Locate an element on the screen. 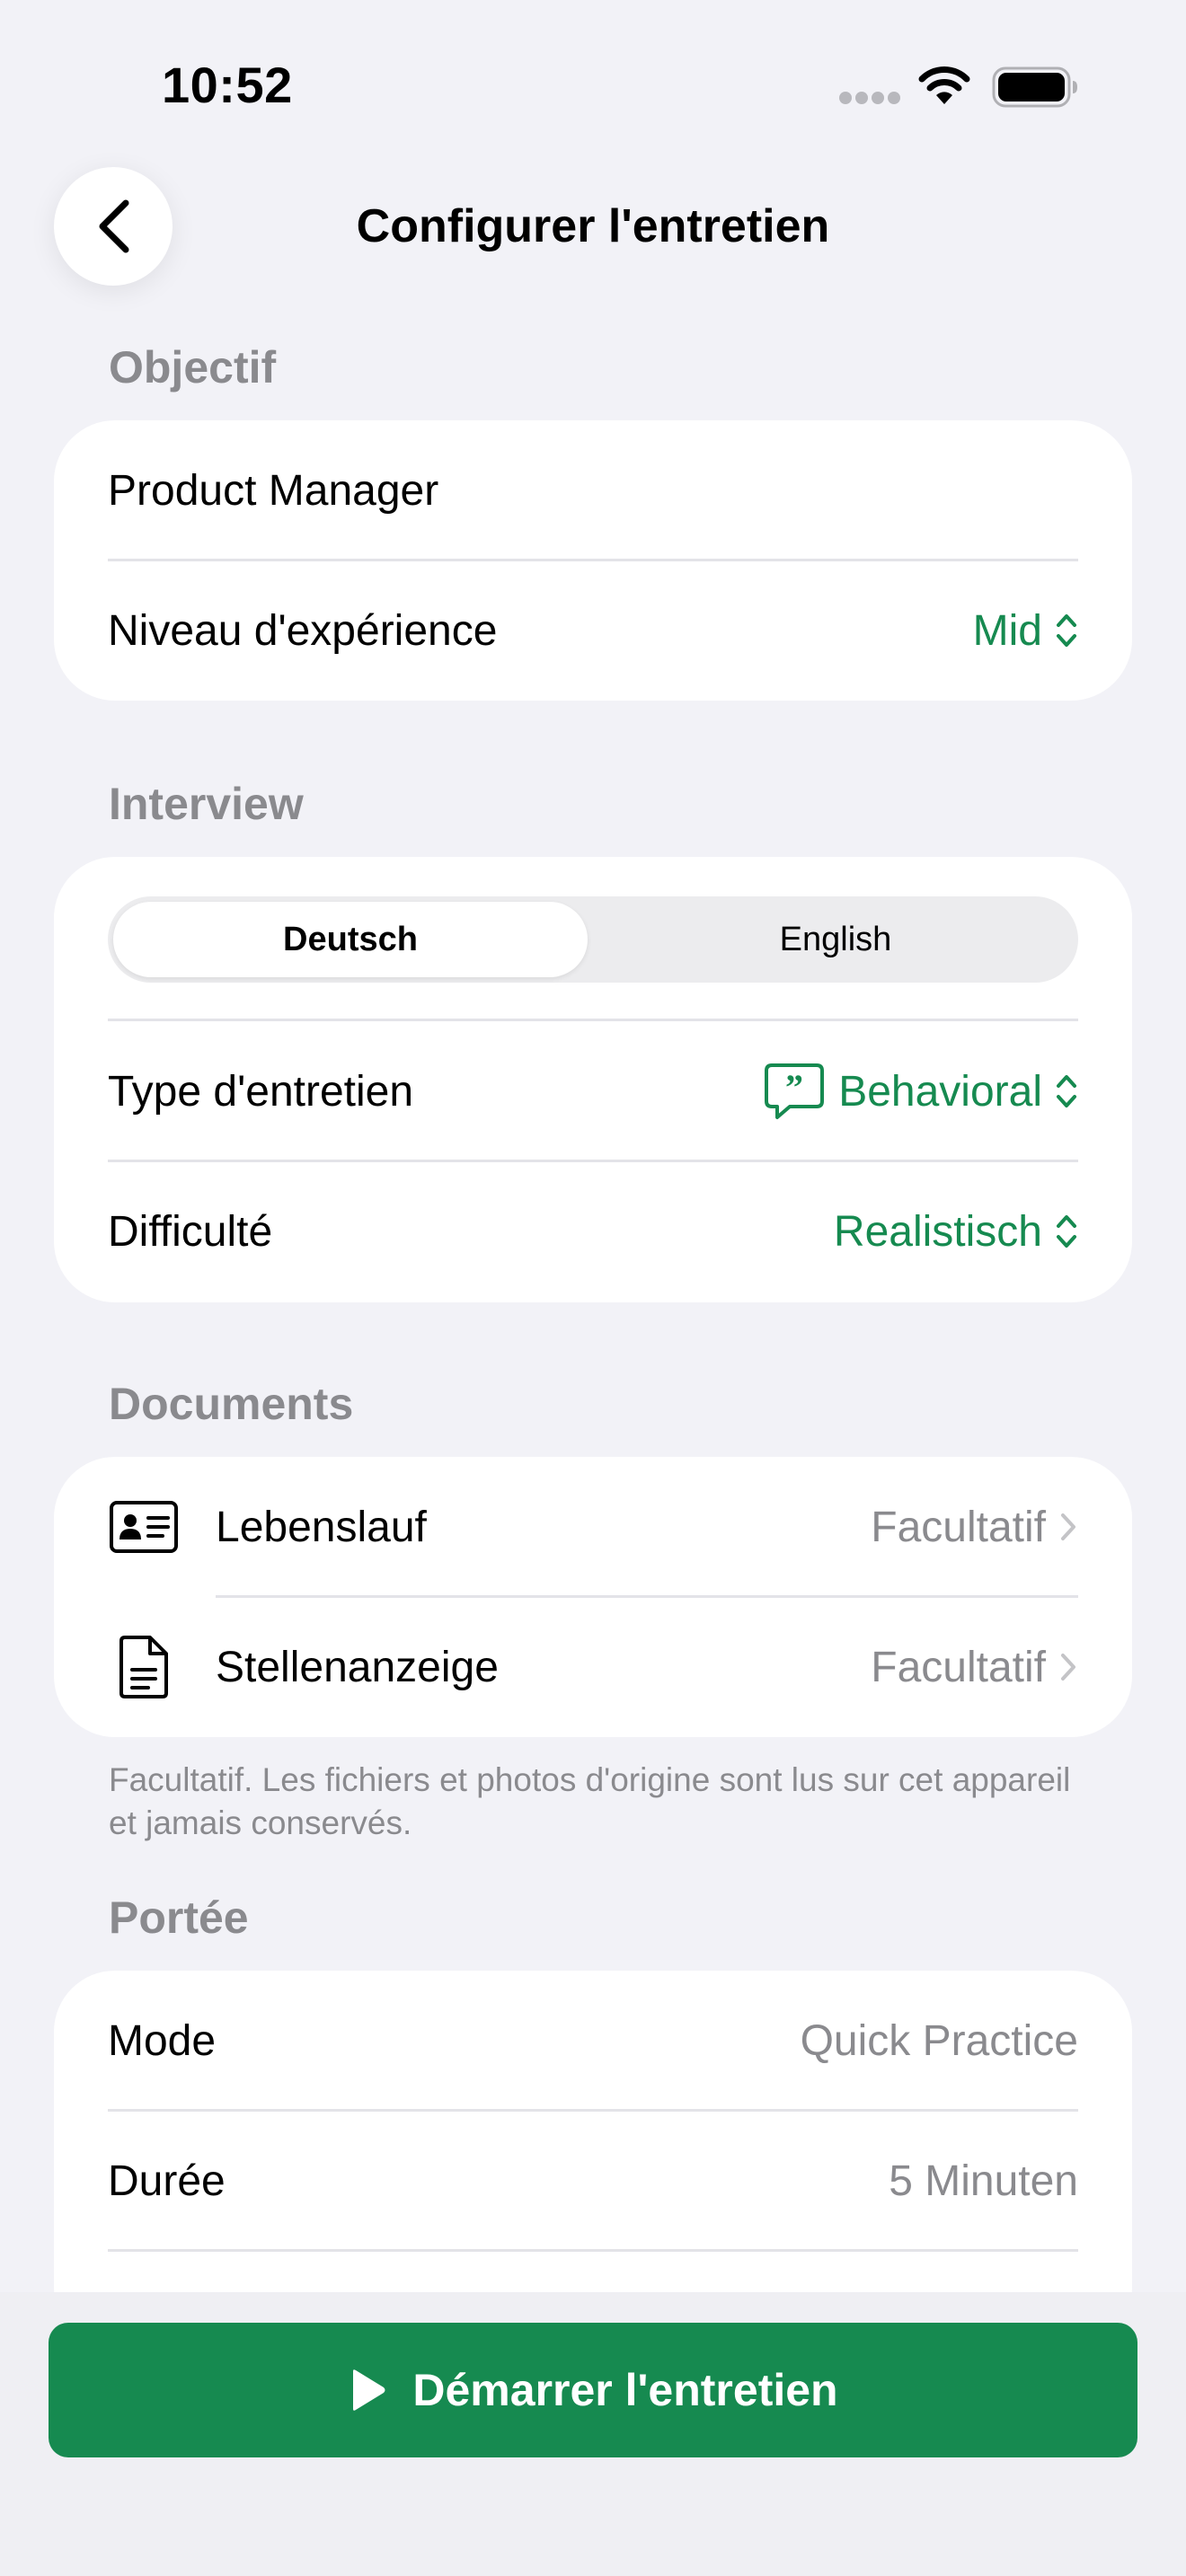 The width and height of the screenshot is (1186, 2576). difficulty-picker: Difficulté Realistisch is located at coordinates (593, 1231).